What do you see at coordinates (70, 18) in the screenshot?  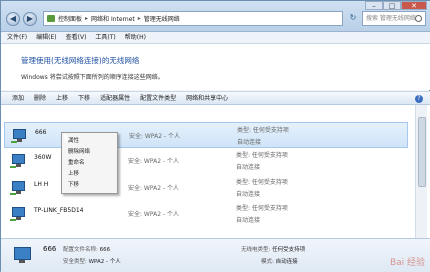 I see `crumb-control-panel: 控制面板` at bounding box center [70, 18].